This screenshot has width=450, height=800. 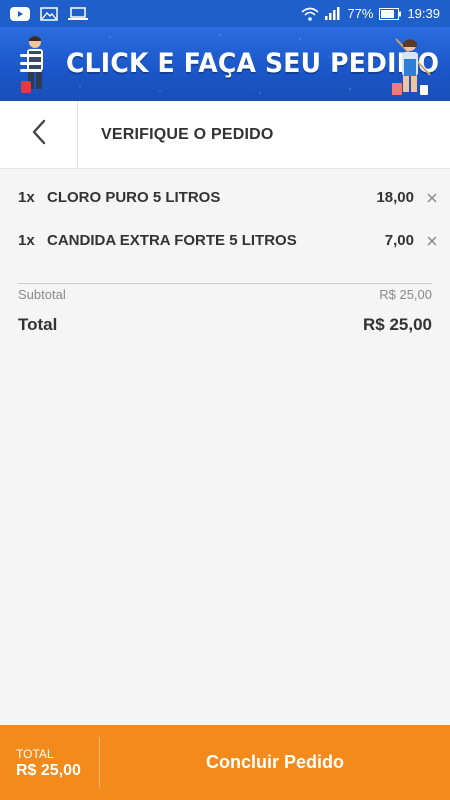 I want to click on youtube-icon, so click(x=20, y=13).